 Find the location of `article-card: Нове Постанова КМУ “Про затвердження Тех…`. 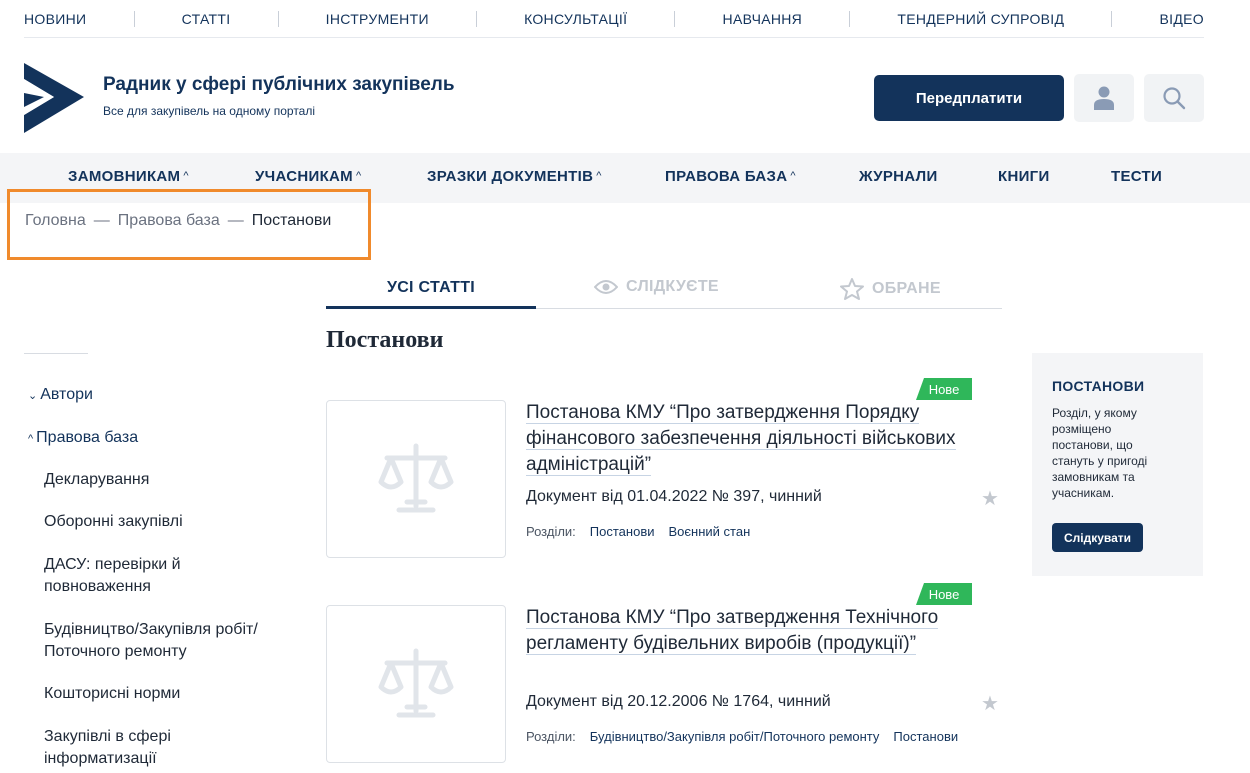

article-card: Нове Постанова КМУ “Про затвердження Тех… is located at coordinates (664, 674).